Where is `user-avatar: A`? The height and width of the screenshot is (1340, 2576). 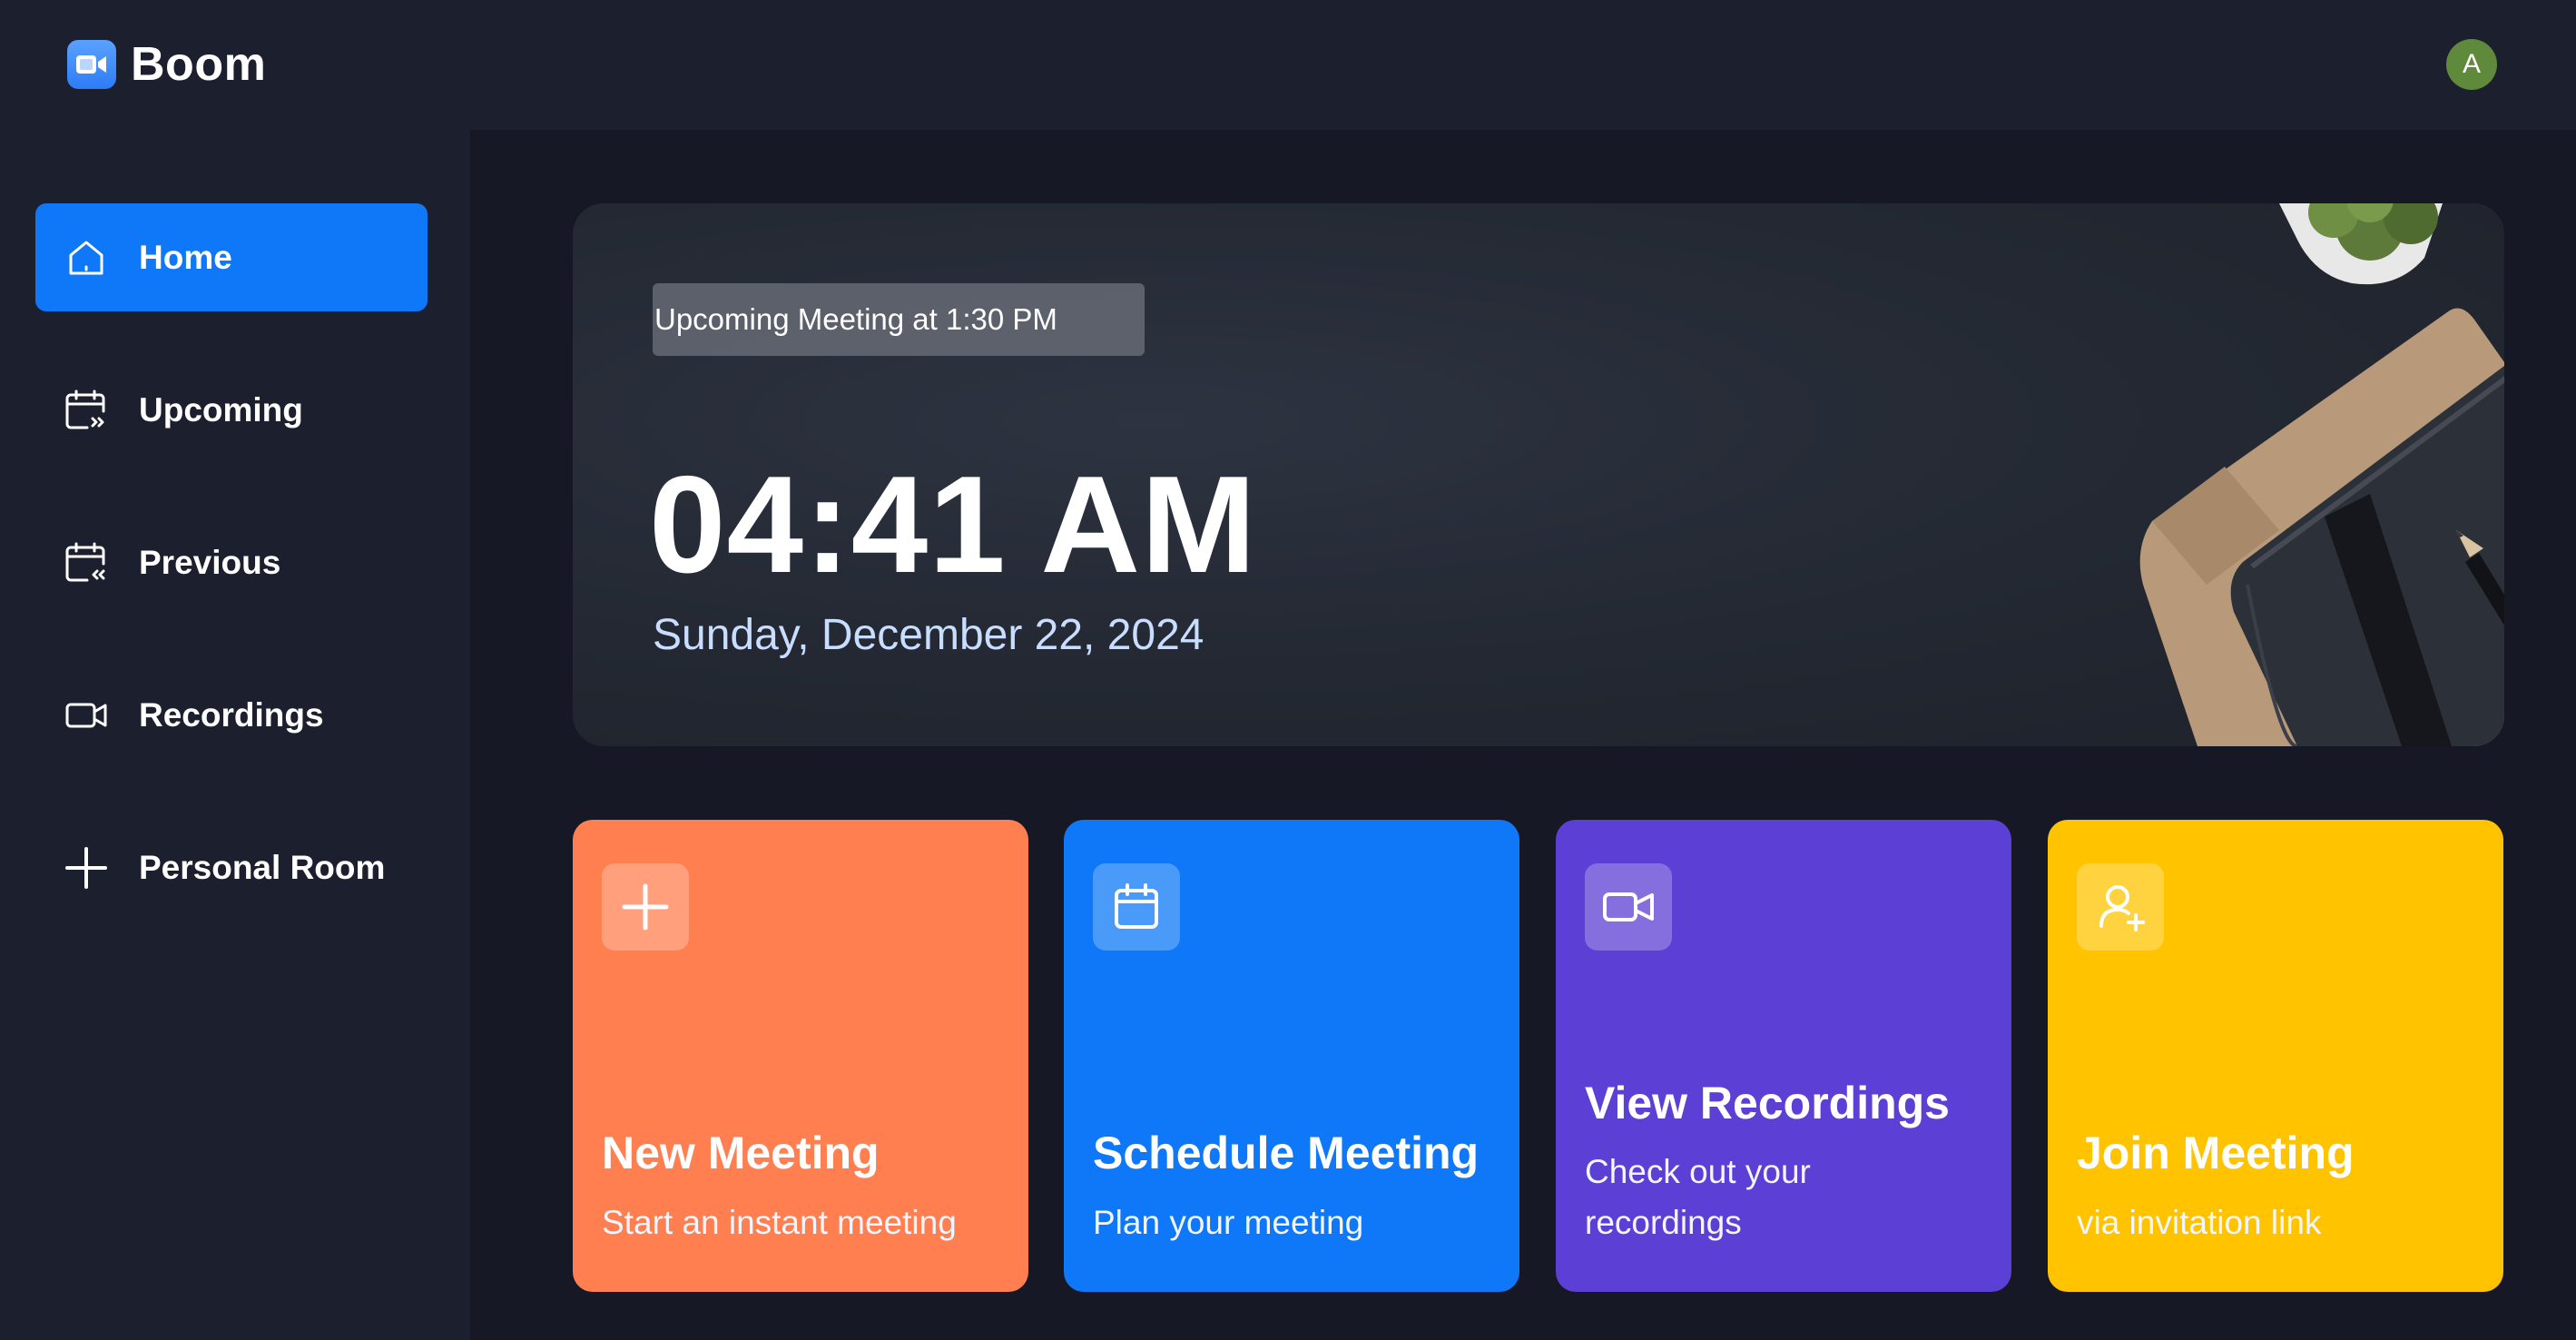 user-avatar: A is located at coordinates (2471, 64).